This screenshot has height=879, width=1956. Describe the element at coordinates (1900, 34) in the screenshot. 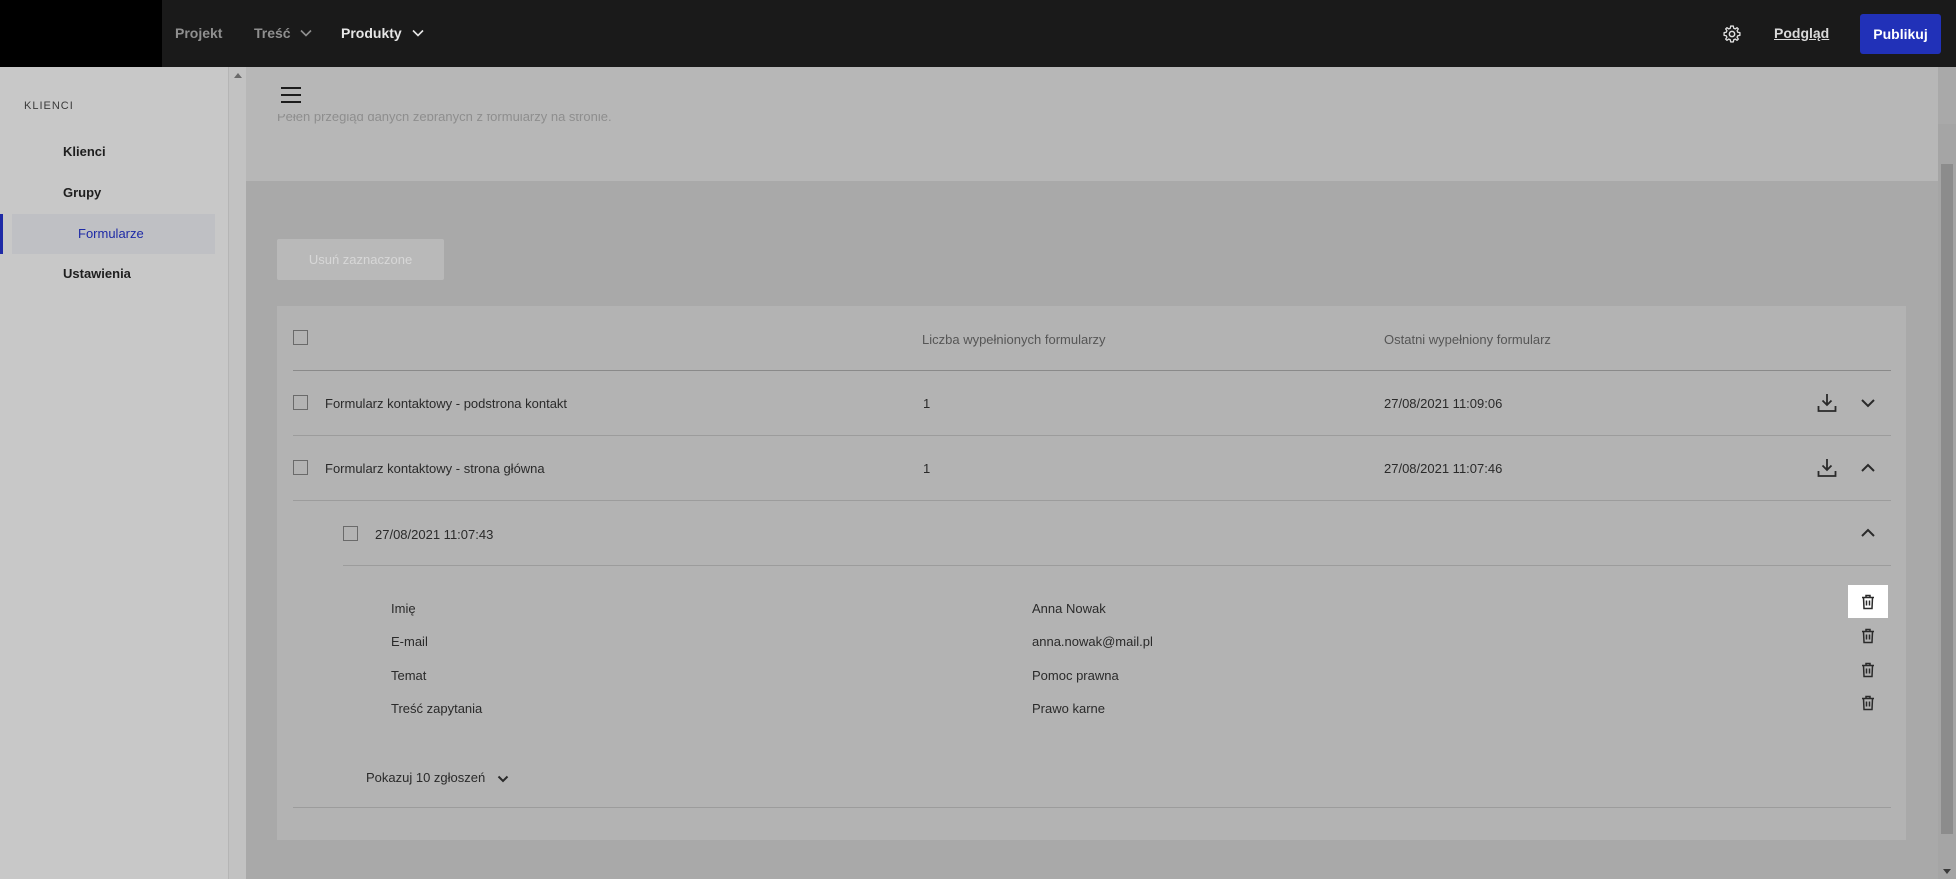

I see `publish-button: Publikuj` at that location.